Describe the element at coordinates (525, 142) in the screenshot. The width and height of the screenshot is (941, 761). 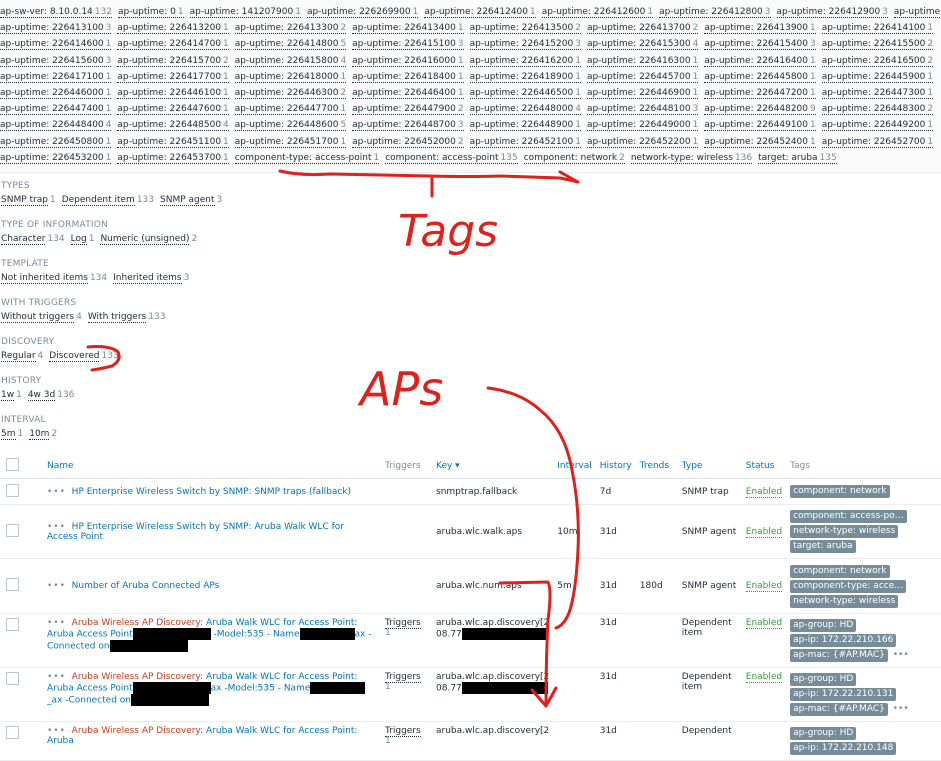
I see `tag-filter-link: ap-uptime: 226452100 1` at that location.